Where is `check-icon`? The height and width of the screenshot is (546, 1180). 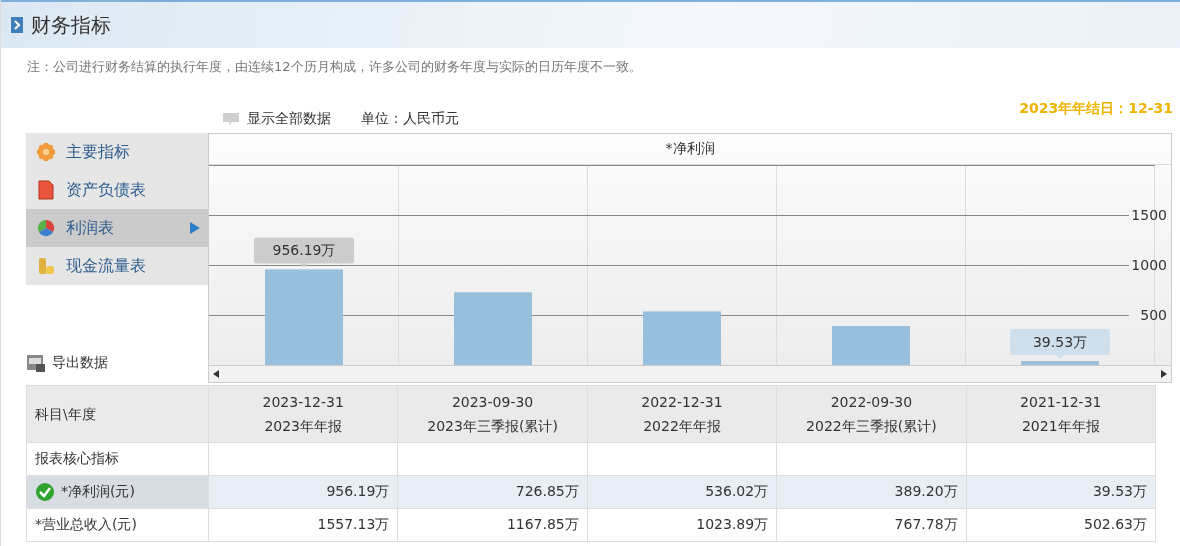 check-icon is located at coordinates (45, 492).